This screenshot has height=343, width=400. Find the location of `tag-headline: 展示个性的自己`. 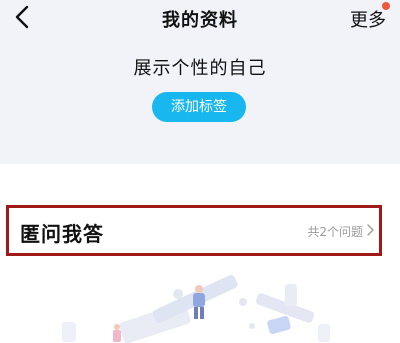

tag-headline: 展示个性的自己 is located at coordinates (200, 68).